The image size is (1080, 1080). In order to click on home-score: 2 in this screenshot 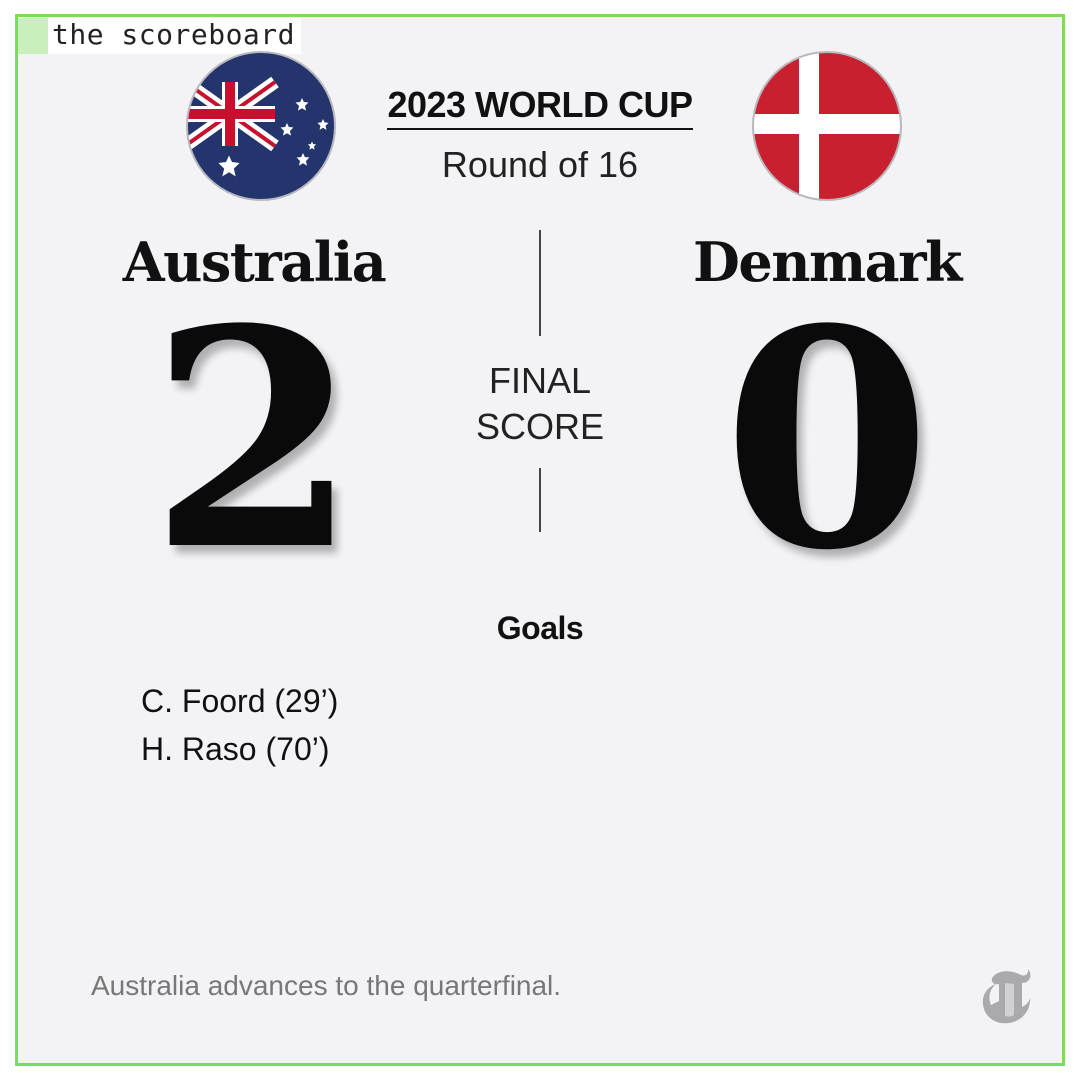, I will do `click(254, 439)`.